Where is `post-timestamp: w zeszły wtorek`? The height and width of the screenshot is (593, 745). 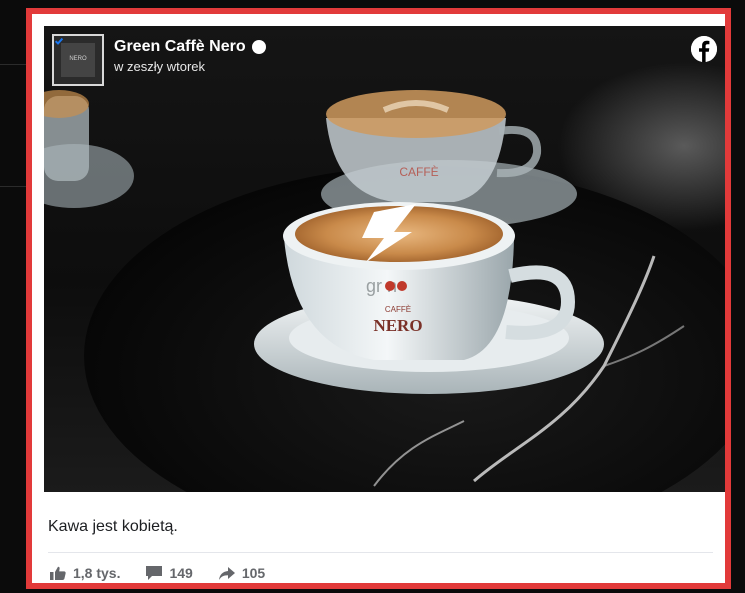
post-timestamp: w zeszły wtorek is located at coordinates (190, 66).